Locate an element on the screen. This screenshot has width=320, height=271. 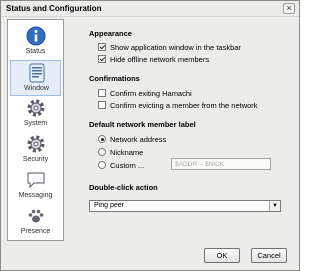
speech-bubble-icon is located at coordinates (36, 180).